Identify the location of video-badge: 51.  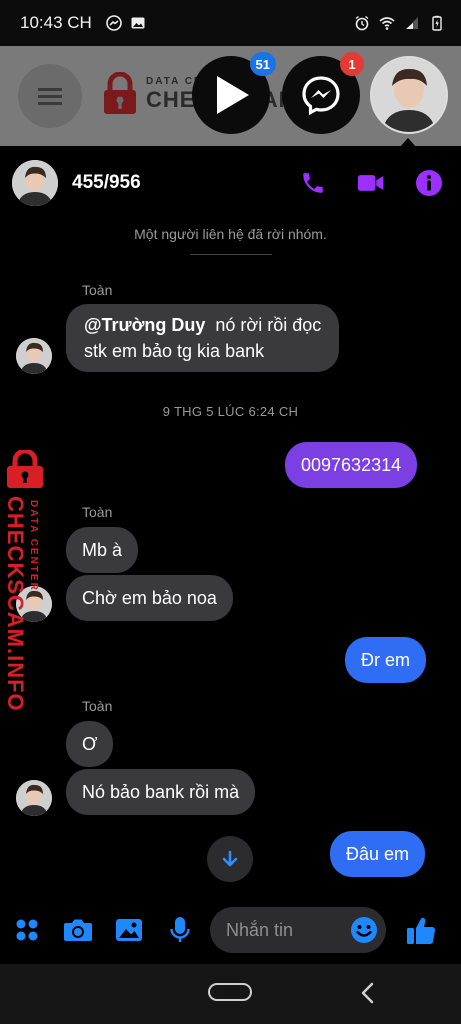
(262, 64).